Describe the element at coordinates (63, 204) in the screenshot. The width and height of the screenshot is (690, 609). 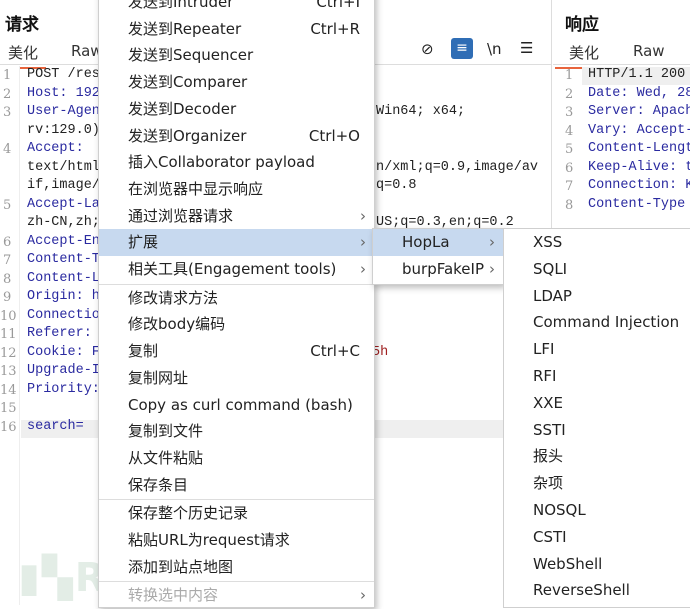
I see `code-line: Accept-La` at that location.